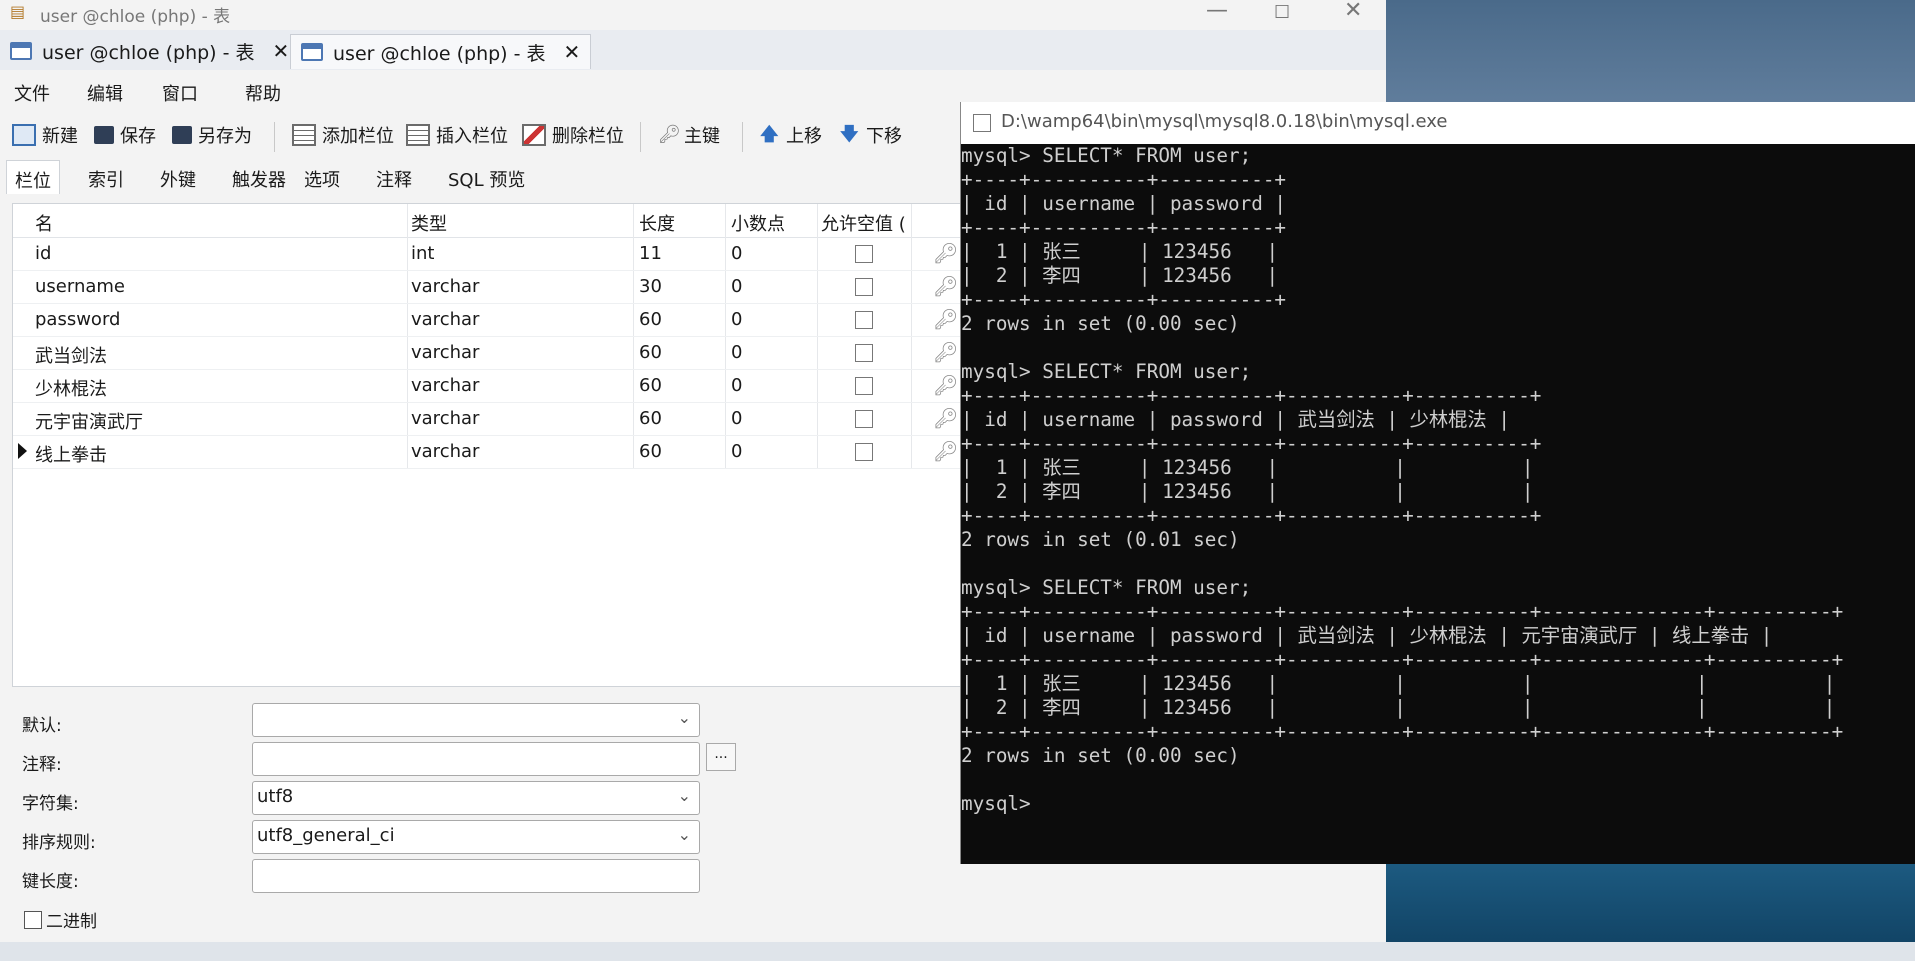 The image size is (1915, 961). What do you see at coordinates (488, 419) in the screenshot?
I see `table-row: 元宇宙演武厅 varchar 60 0 🔑︎` at bounding box center [488, 419].